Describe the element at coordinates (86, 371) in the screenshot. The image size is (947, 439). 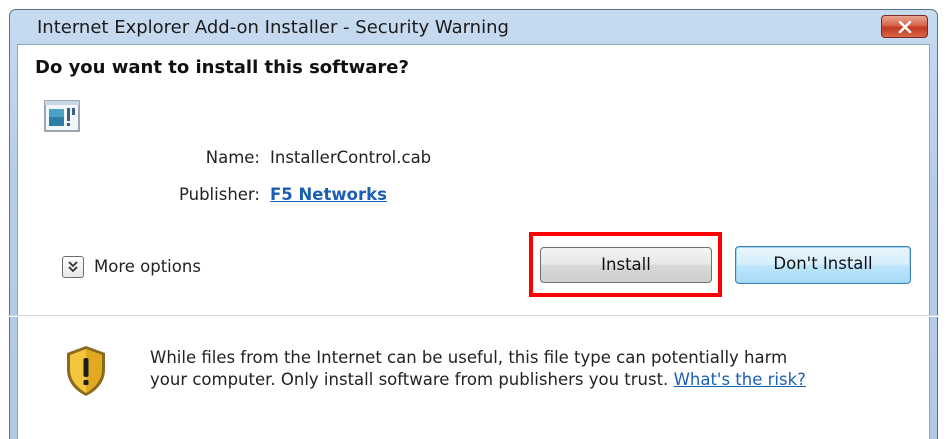
I see `shield-warning-icon` at that location.